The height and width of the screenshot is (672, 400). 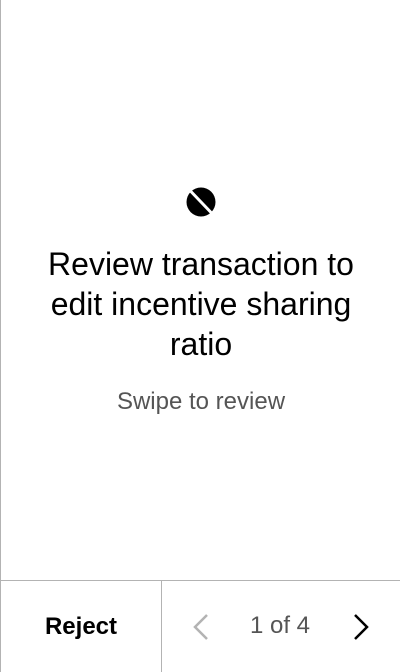 I want to click on reject-button: Reject, so click(x=81, y=626).